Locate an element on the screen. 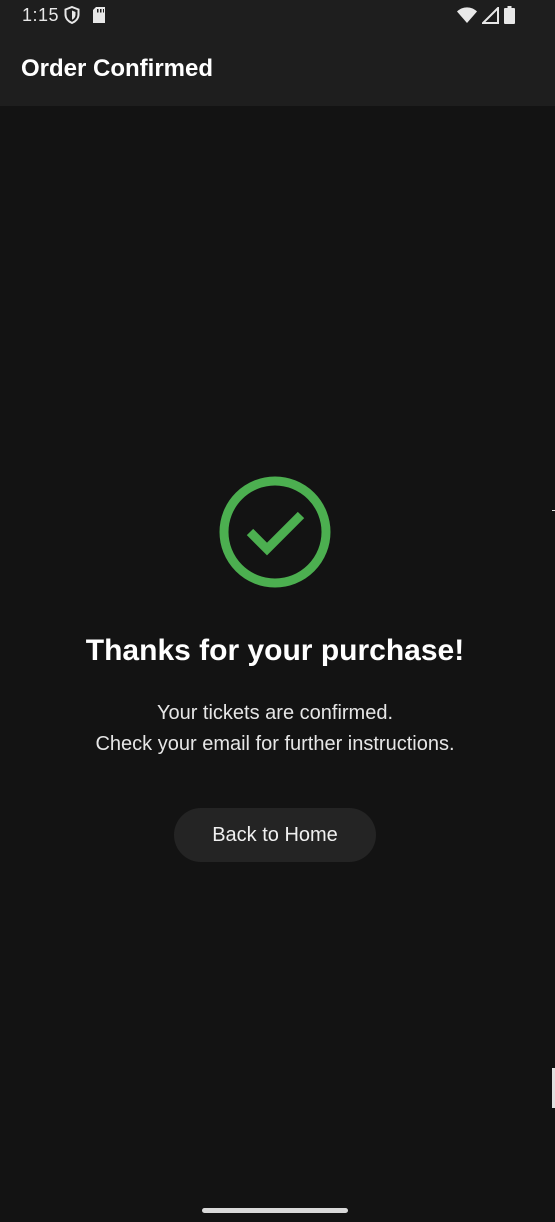 The height and width of the screenshot is (1222, 555). sd-card-icon is located at coordinates (99, 17).